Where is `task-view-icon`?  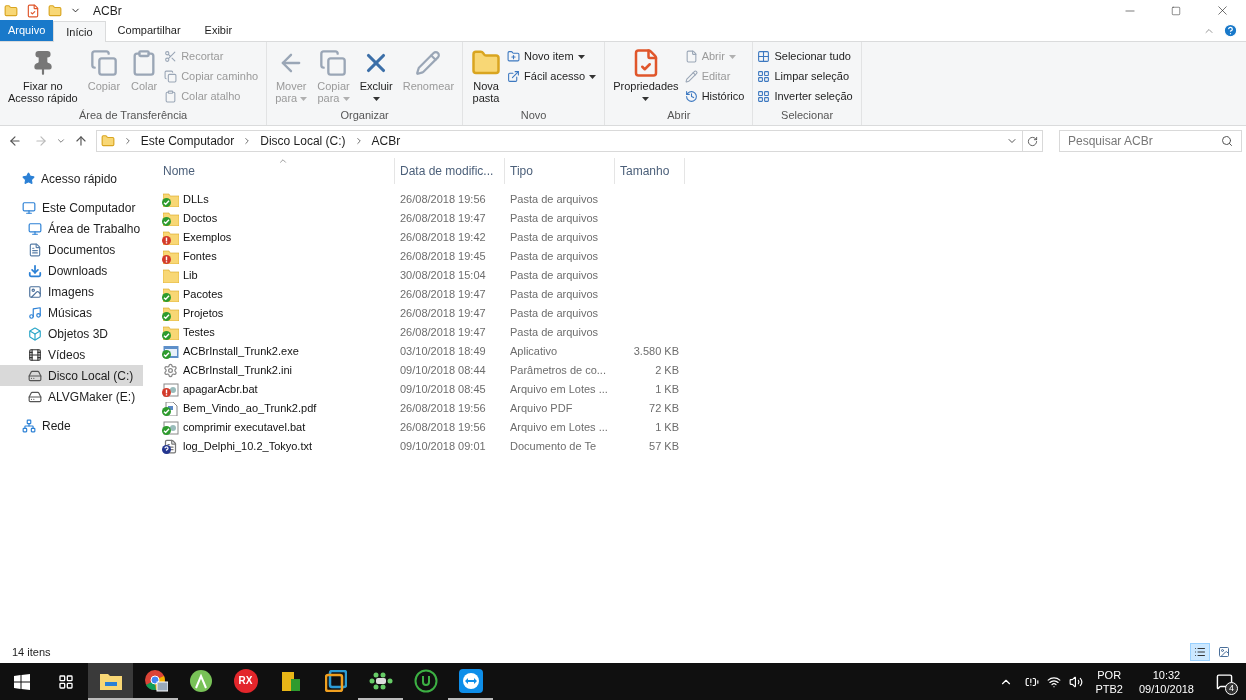
task-view-icon is located at coordinates (66, 681).